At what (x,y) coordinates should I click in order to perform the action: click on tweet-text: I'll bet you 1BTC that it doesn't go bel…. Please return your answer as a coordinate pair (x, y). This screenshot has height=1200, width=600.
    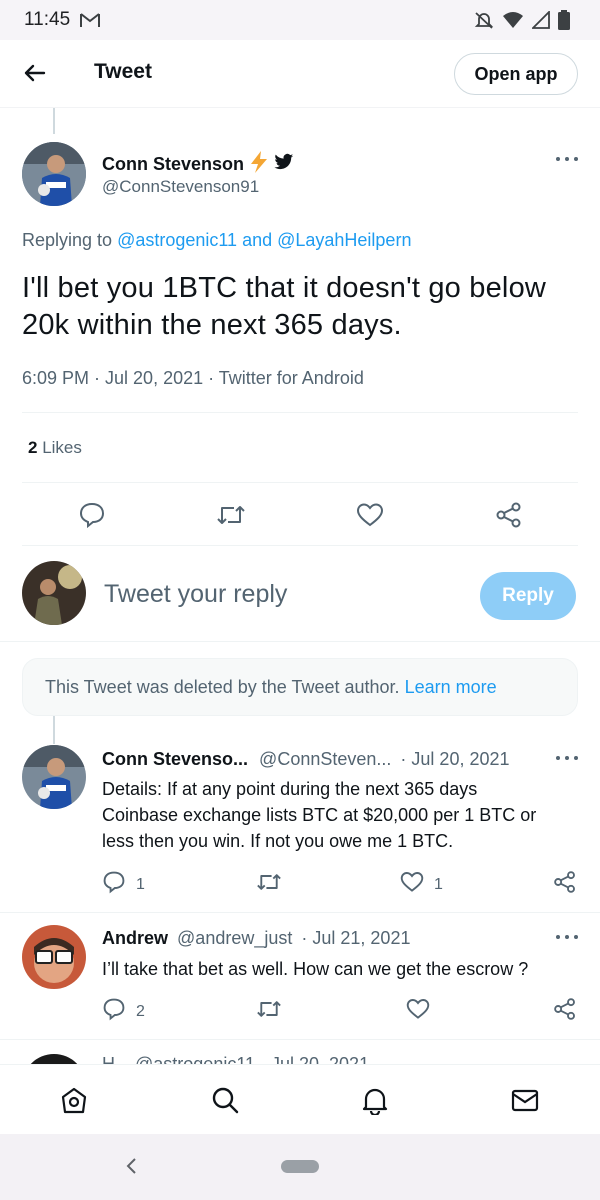
    Looking at the image, I should click on (284, 306).